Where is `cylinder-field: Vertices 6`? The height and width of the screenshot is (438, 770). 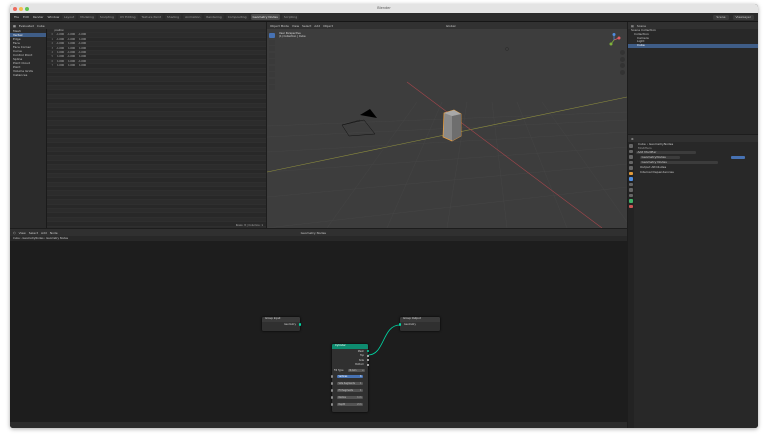 cylinder-field: Vertices 6 is located at coordinates (350, 376).